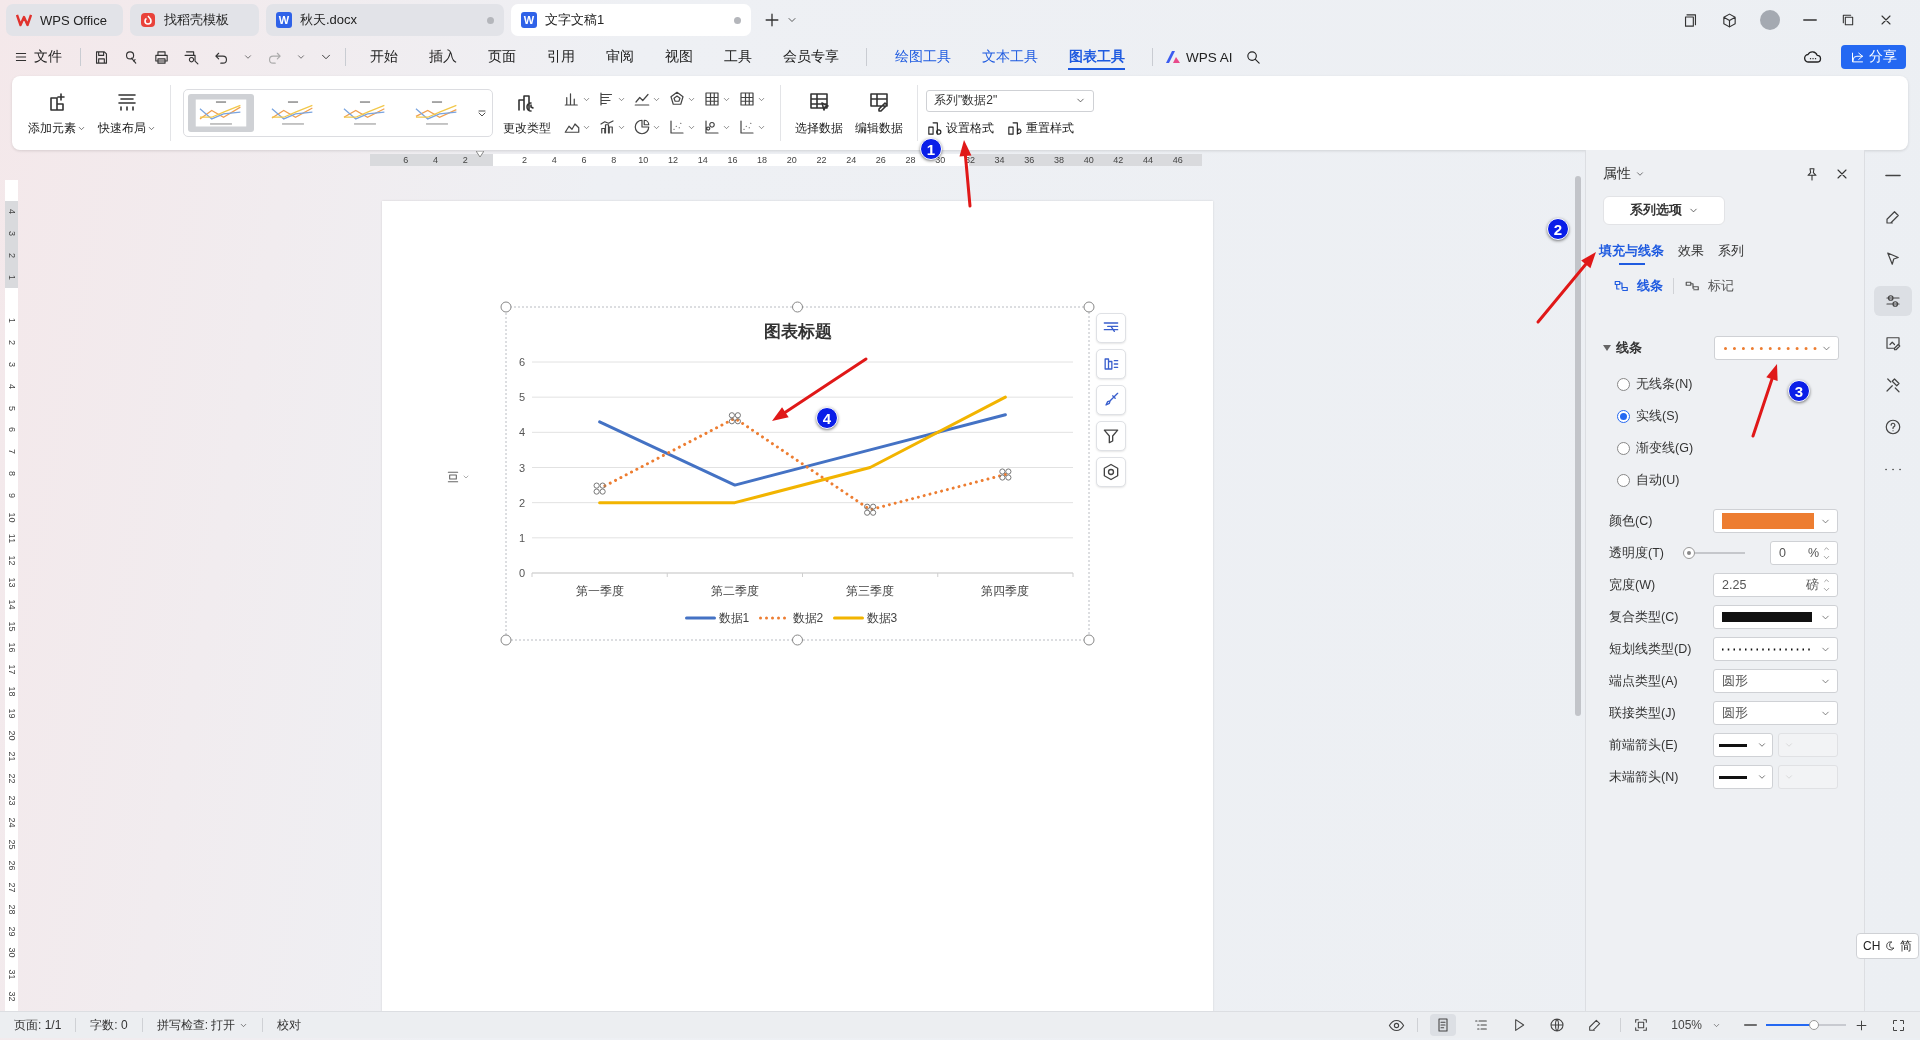 This screenshot has width=1920, height=1040. Describe the element at coordinates (678, 57) in the screenshot. I see `ribbon-tab: 视图` at that location.